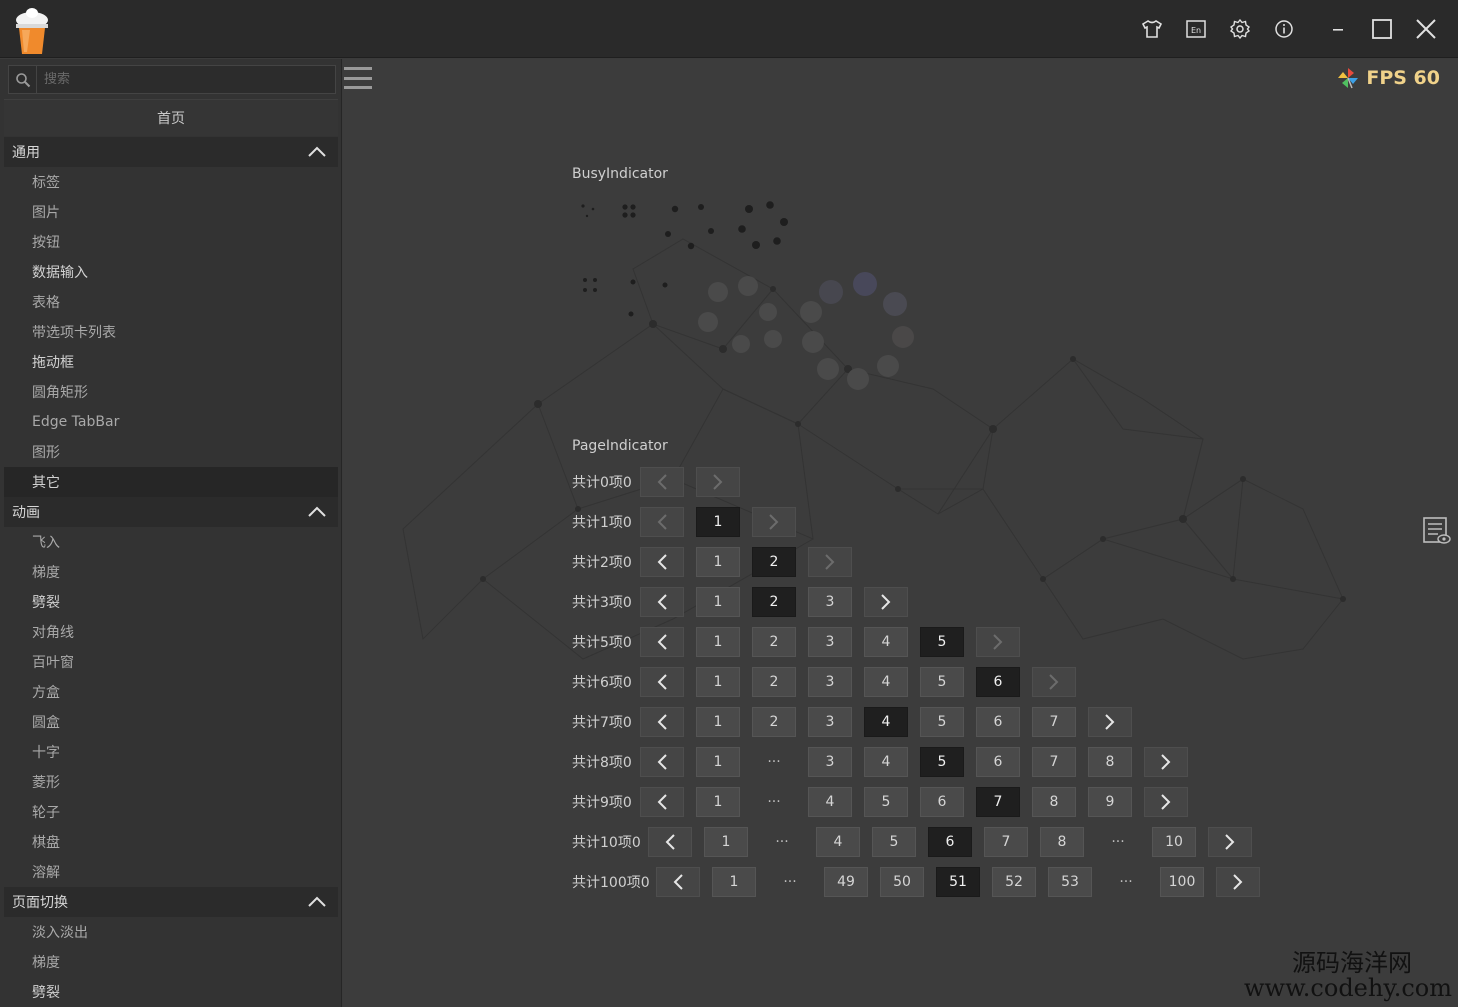 This screenshot has height=1007, width=1458. I want to click on nav-item: 数据输入, so click(171, 272).